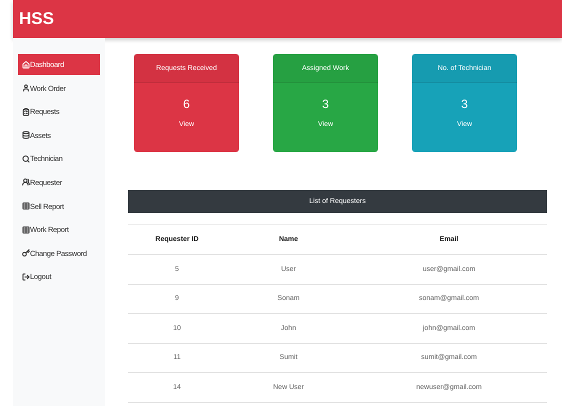  I want to click on card-count: 6, so click(186, 104).